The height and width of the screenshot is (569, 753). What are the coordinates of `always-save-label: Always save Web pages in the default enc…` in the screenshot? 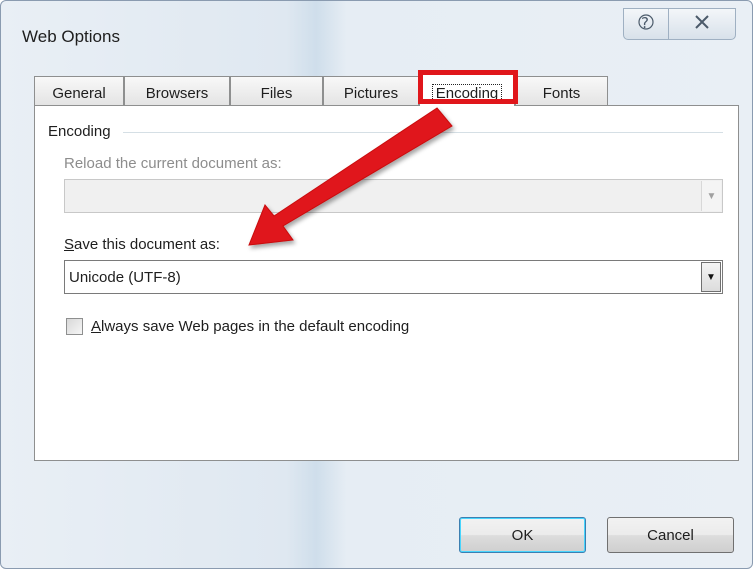 It's located at (250, 326).